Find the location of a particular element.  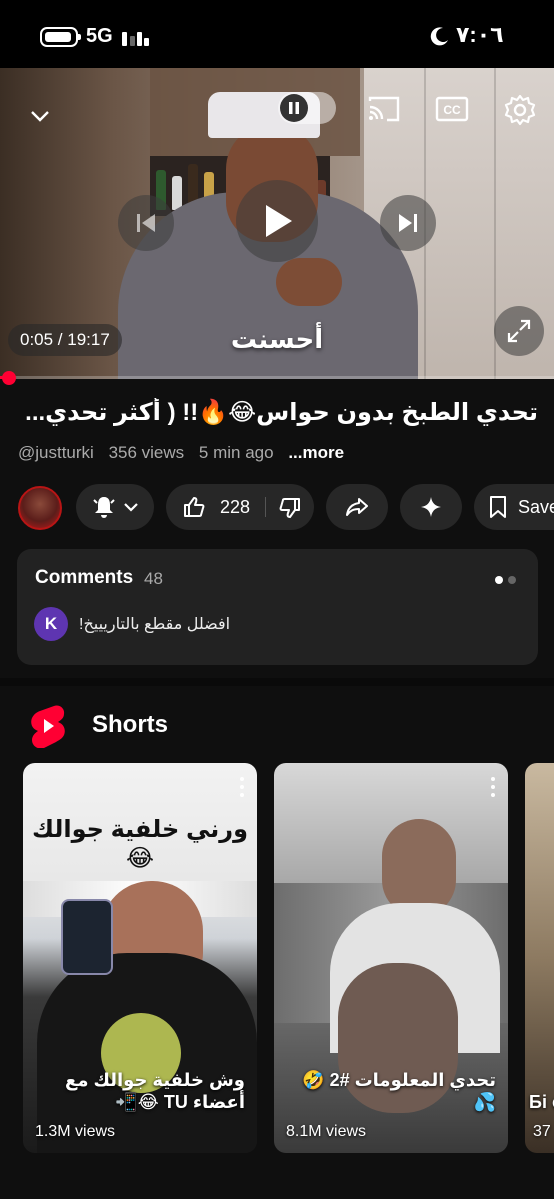

channel-handle: @justturki is located at coordinates (56, 452).